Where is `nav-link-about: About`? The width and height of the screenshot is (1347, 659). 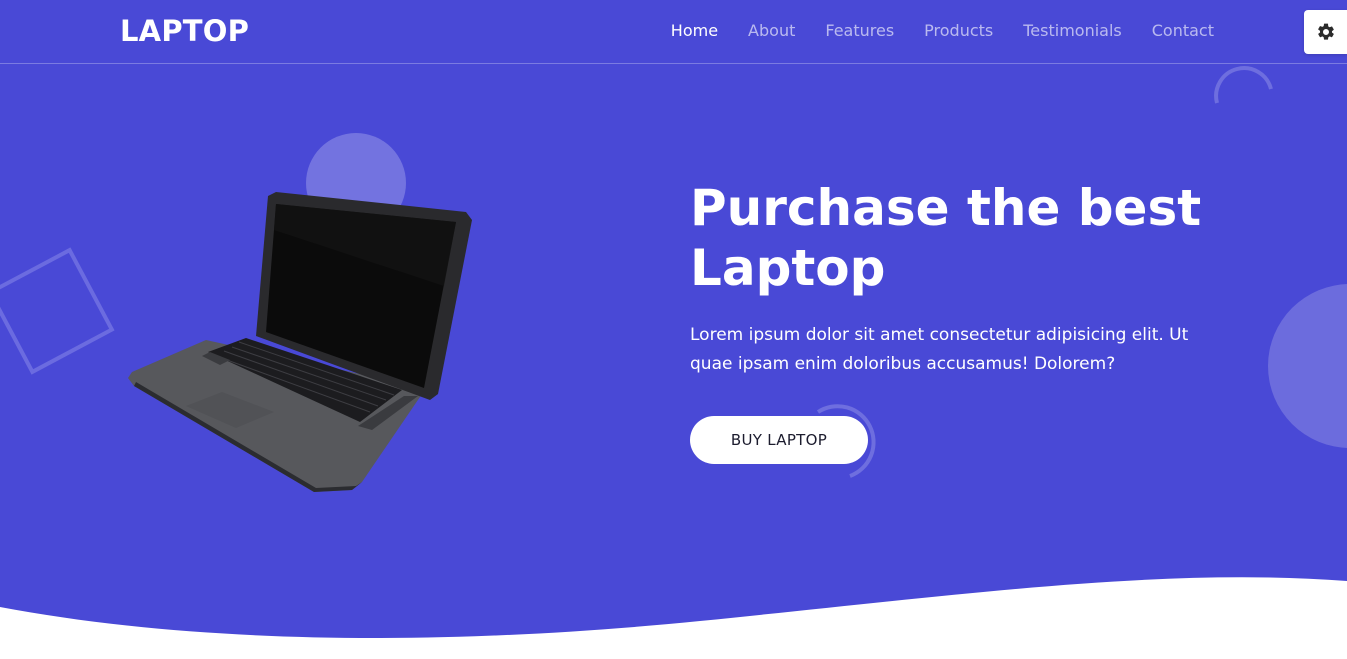 nav-link-about: About is located at coordinates (771, 30).